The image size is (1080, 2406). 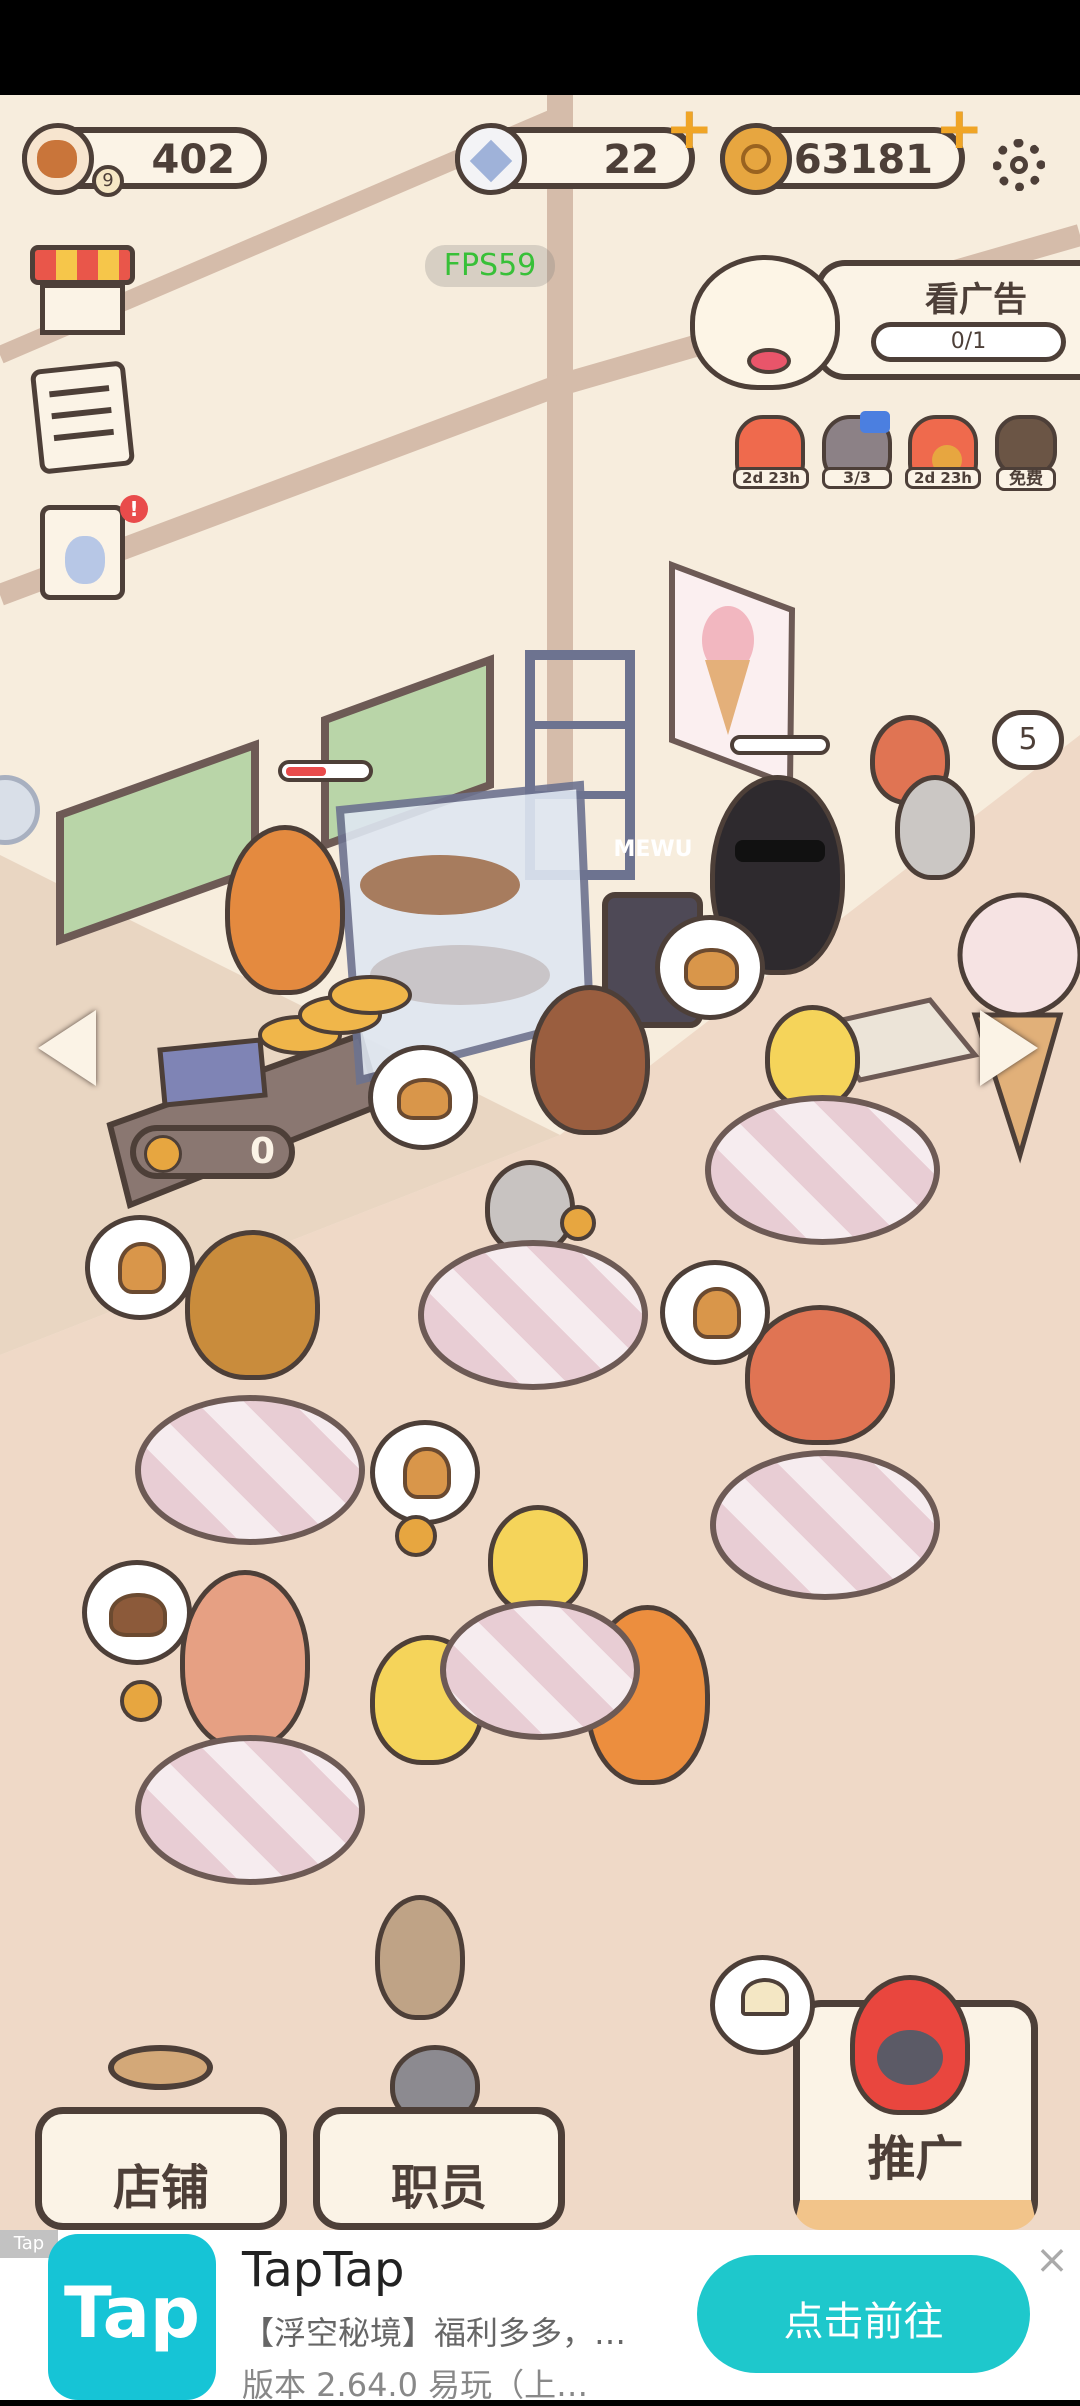 What do you see at coordinates (765, 322) in the screenshot?
I see `white-cat-mascot-icon` at bounding box center [765, 322].